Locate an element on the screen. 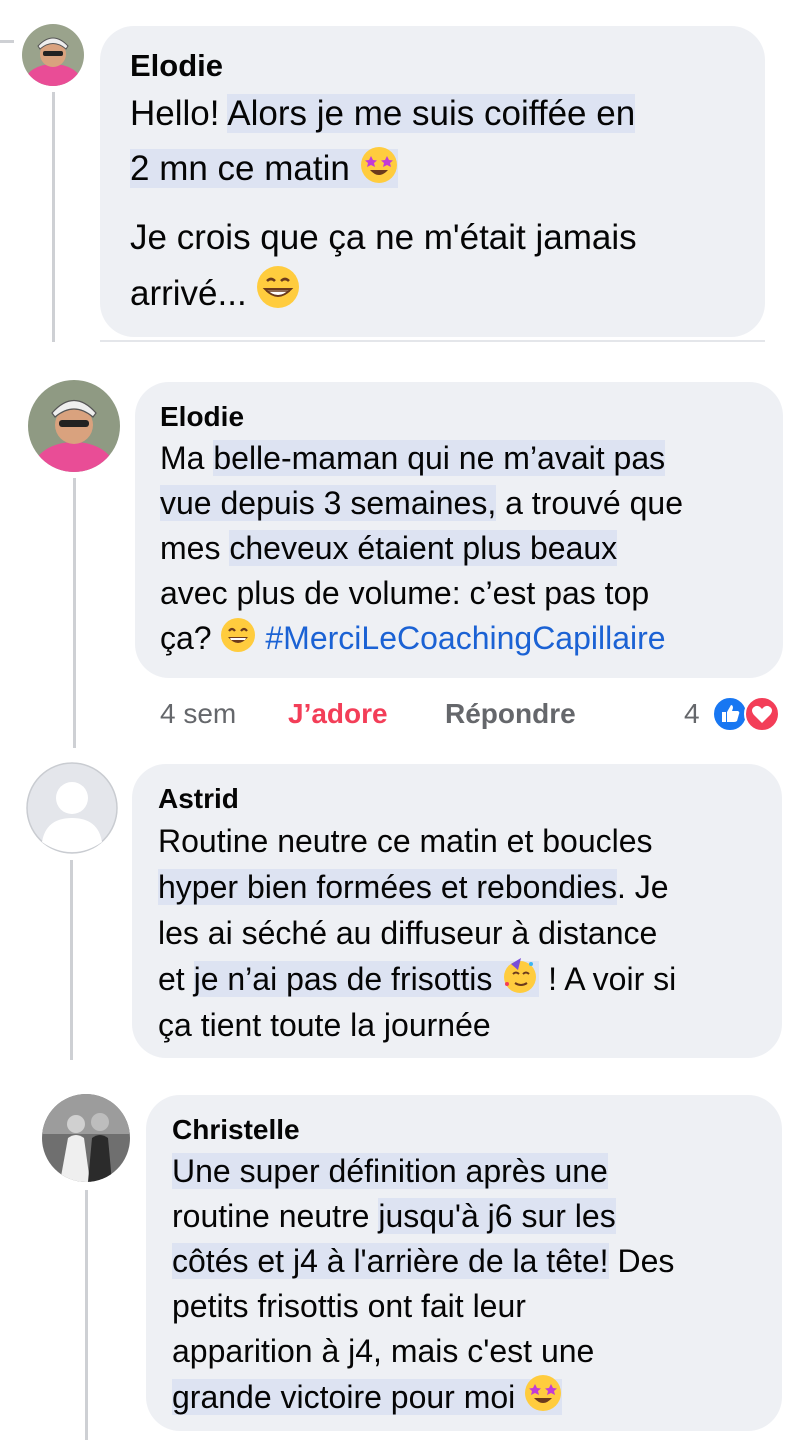 This screenshot has height=1440, width=810. separator is located at coordinates (432, 341).